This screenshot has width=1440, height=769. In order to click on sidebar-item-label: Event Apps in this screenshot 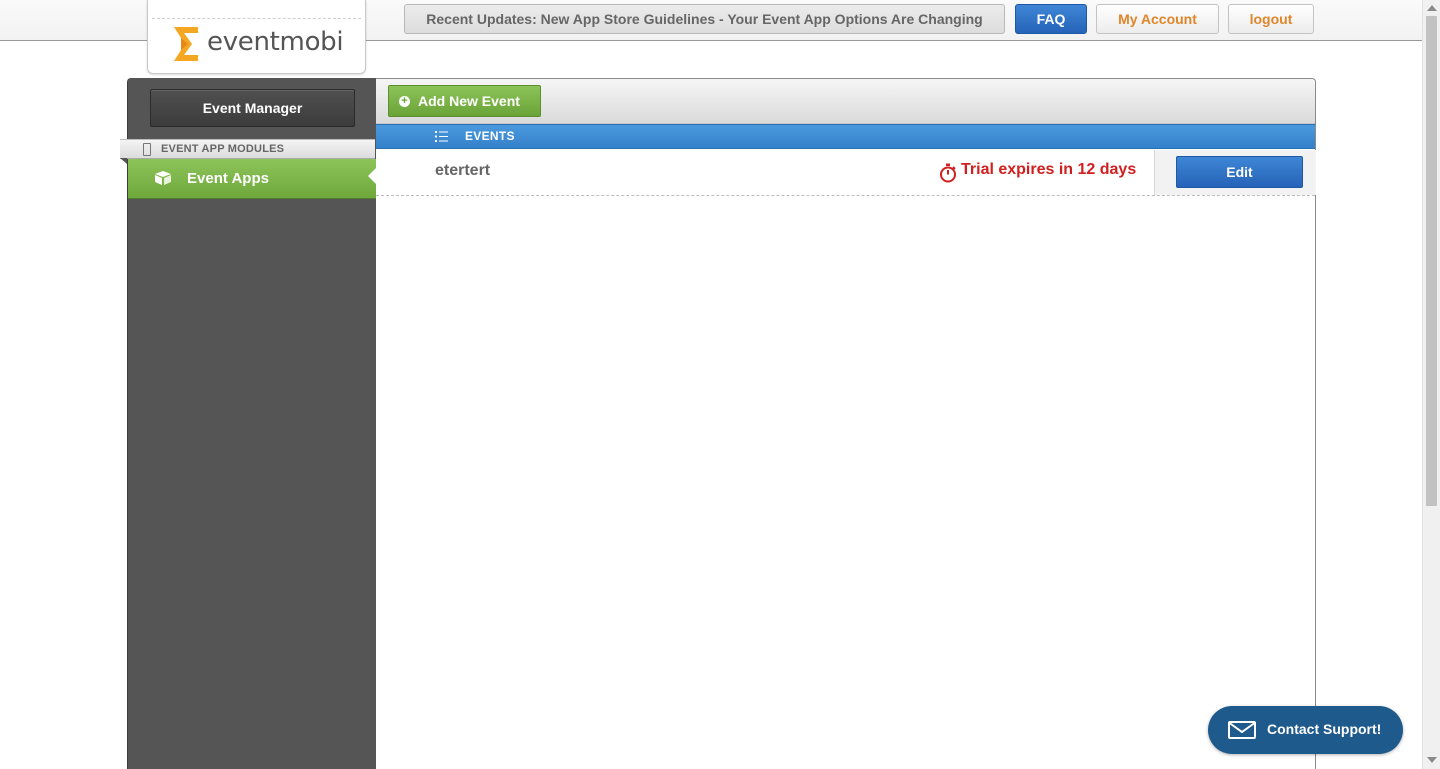, I will do `click(228, 178)`.